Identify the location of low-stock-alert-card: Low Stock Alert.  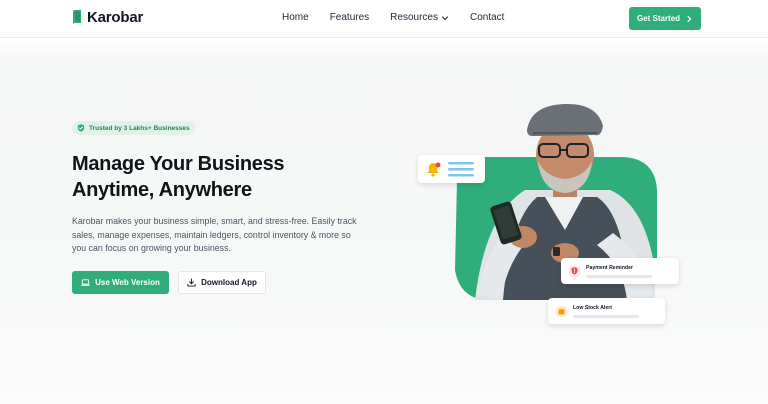
(606, 311).